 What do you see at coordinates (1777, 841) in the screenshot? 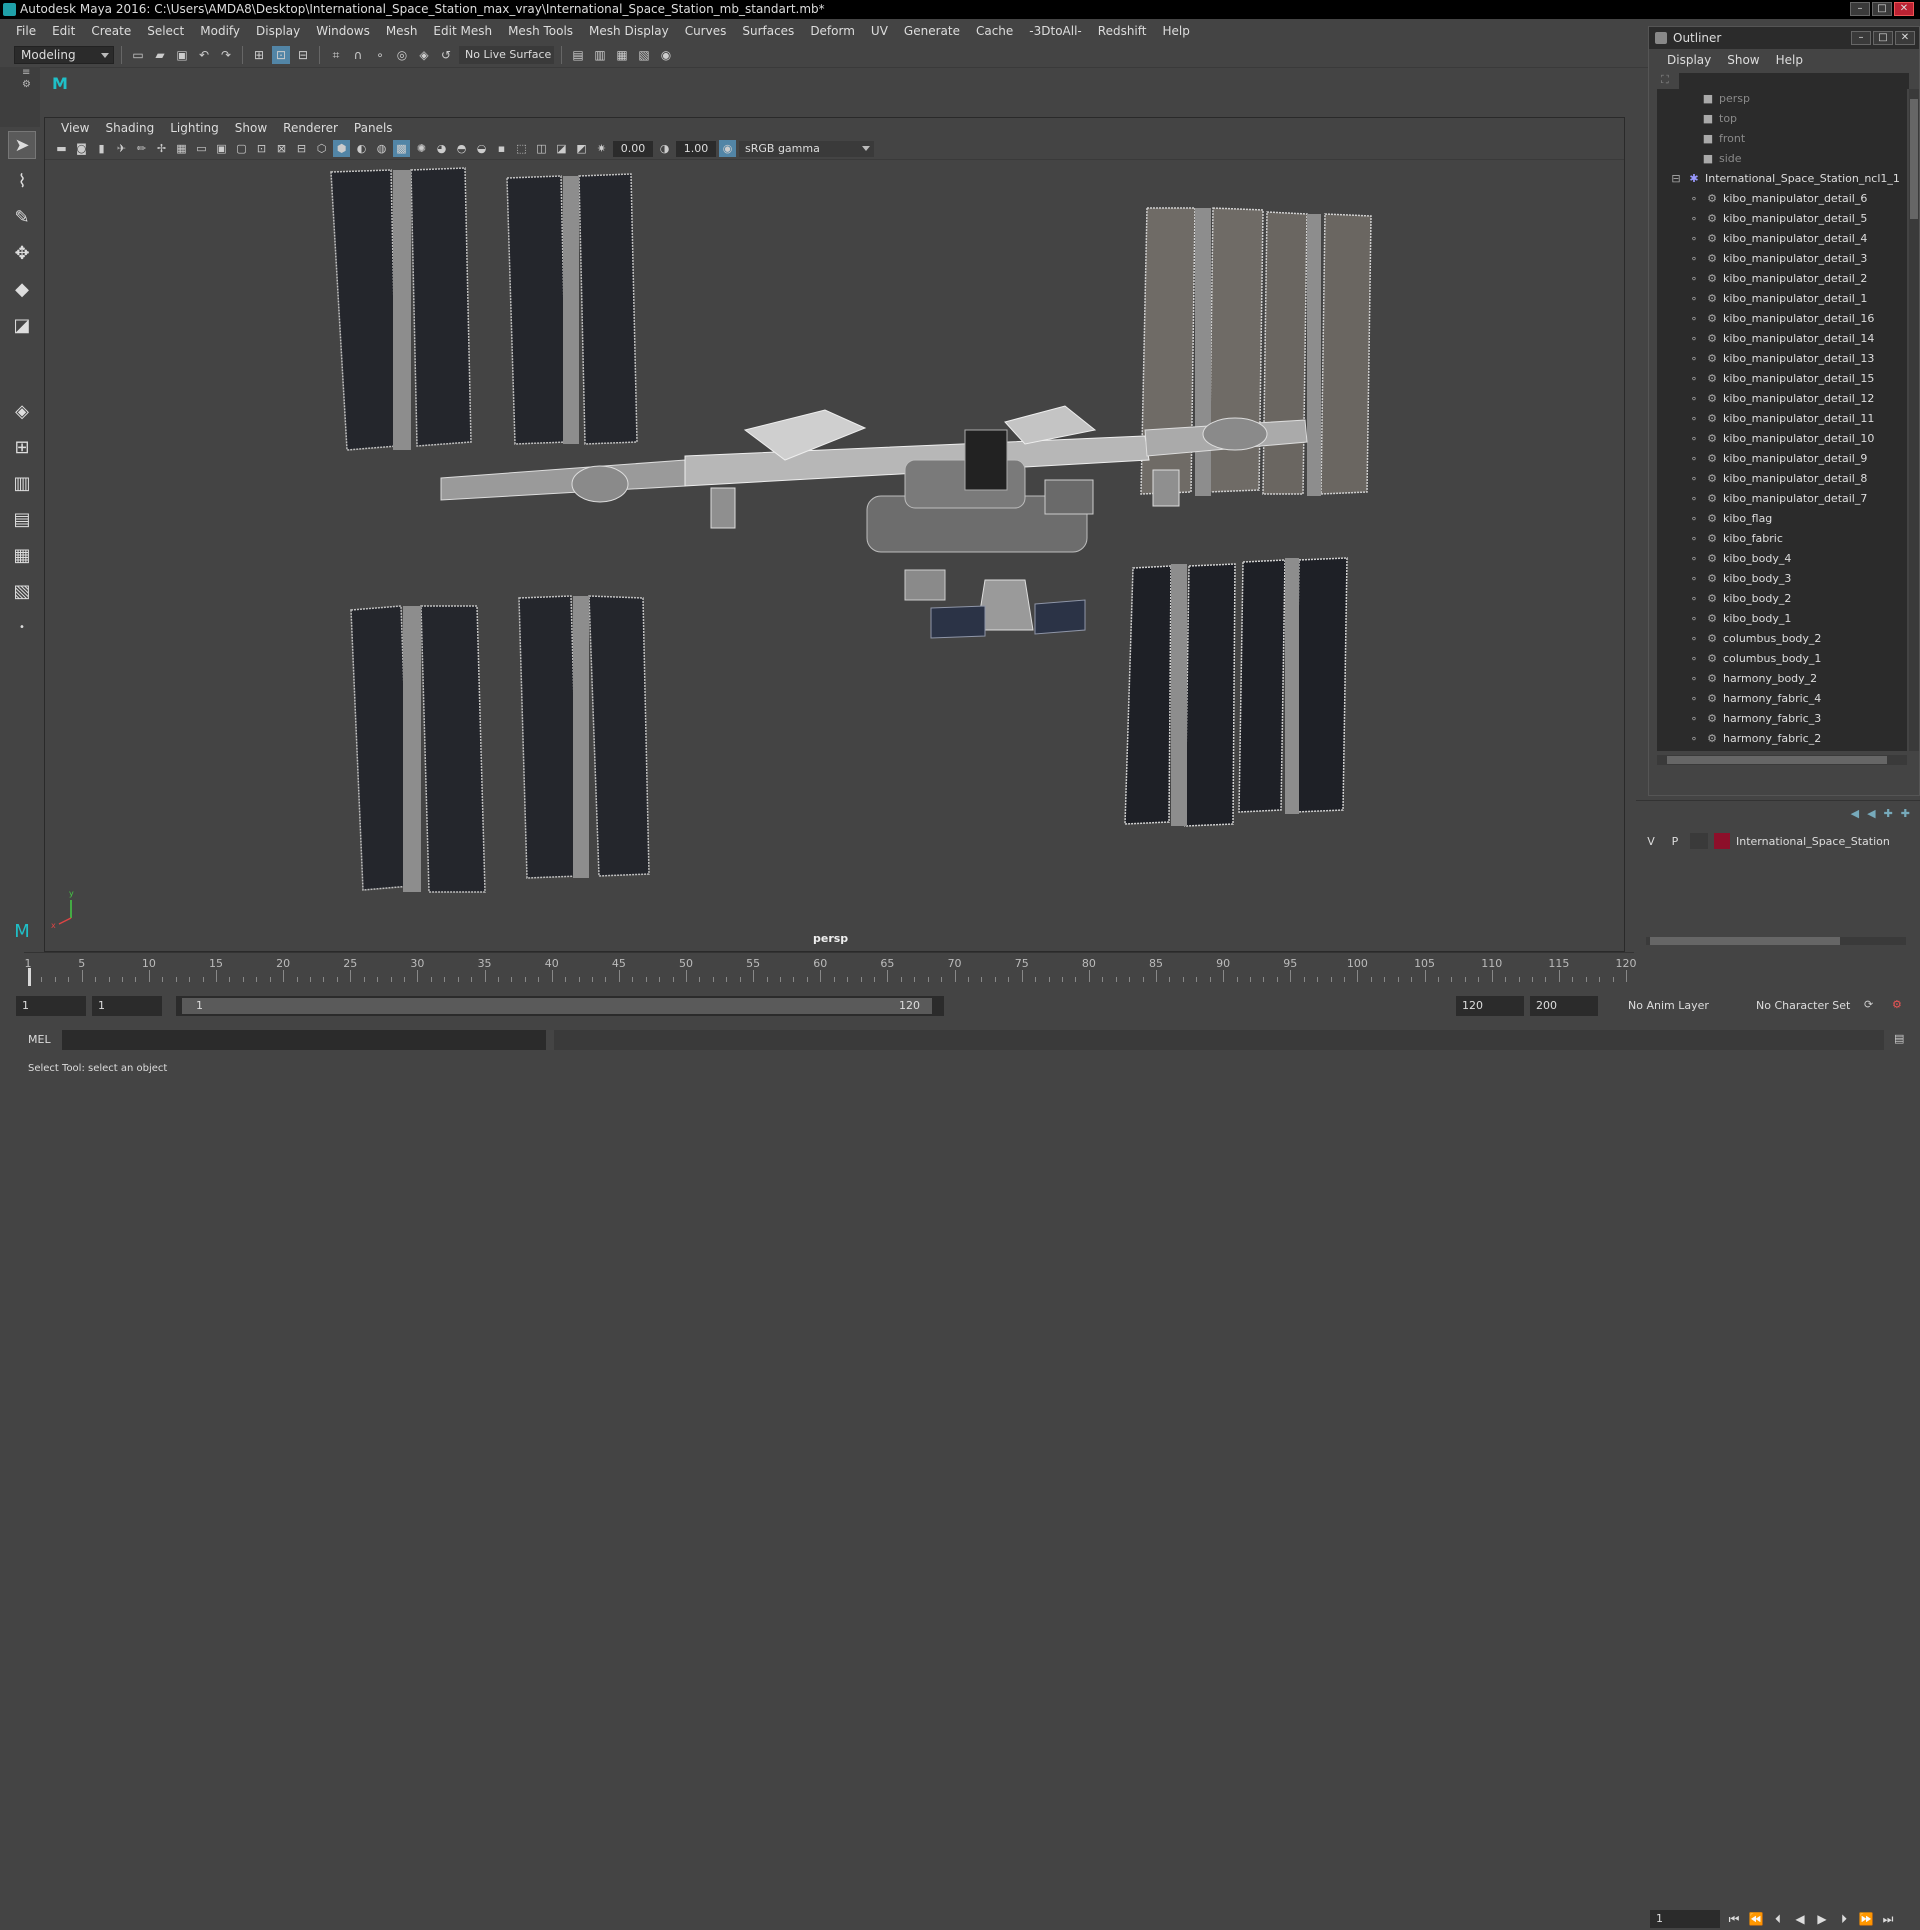
I see `layer-row: V P International_Space_Station` at bounding box center [1777, 841].